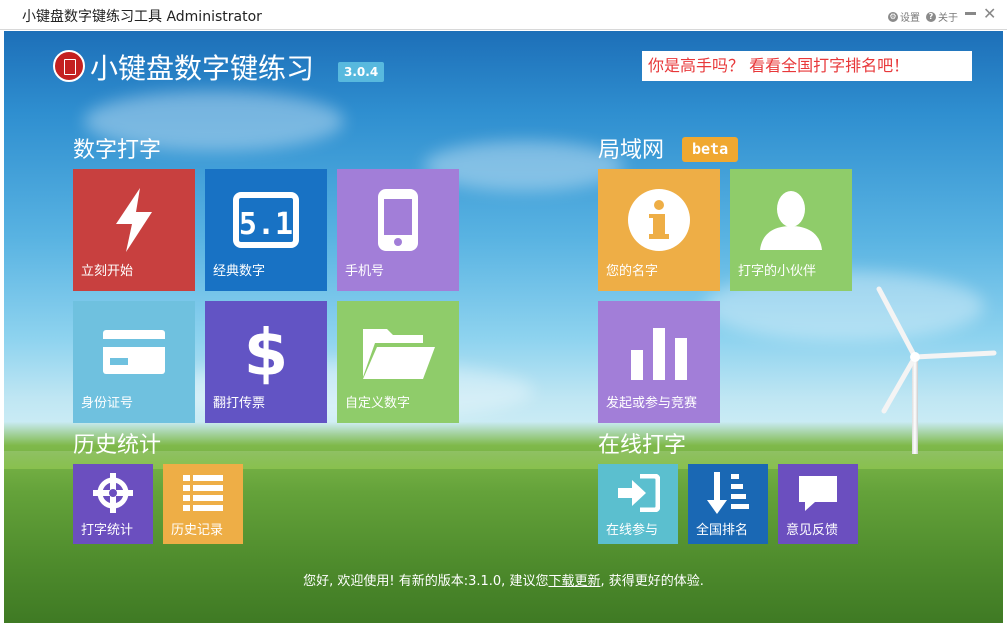 The height and width of the screenshot is (627, 1007). I want to click on download-update-link: 下载更新, so click(574, 581).